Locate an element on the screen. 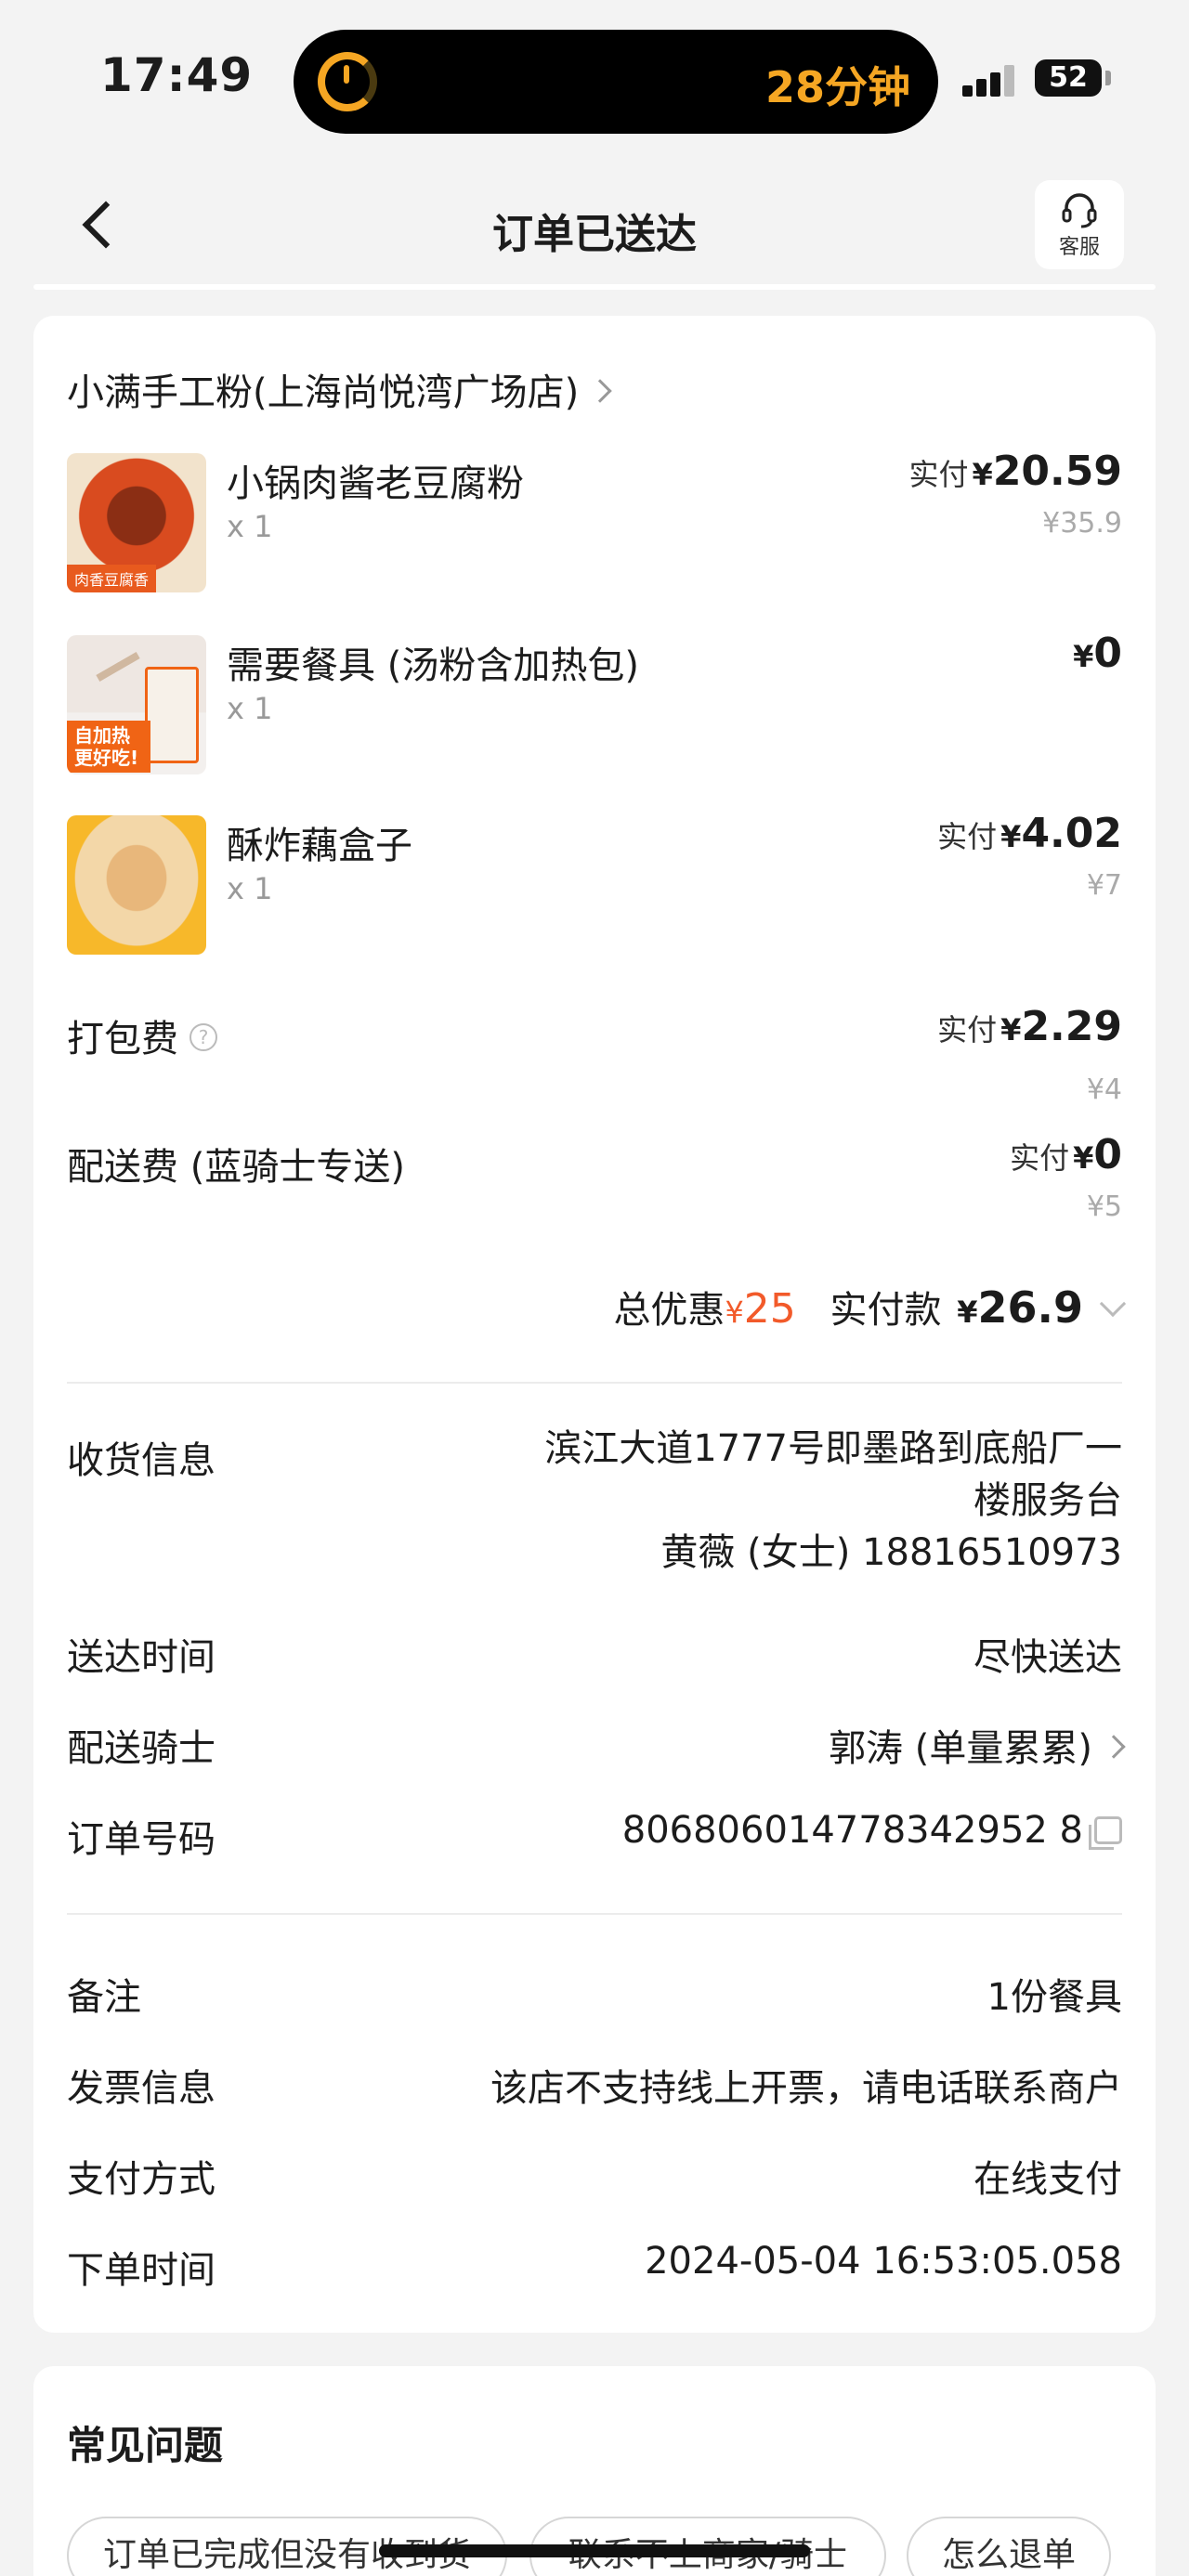  delivery-time-value: 尽快送达 is located at coordinates (1048, 1657).